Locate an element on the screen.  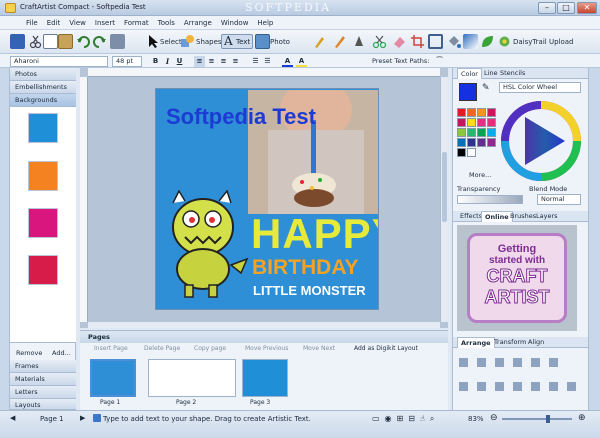
headline-text: Softpedia Test is located at coordinates (241, 117).